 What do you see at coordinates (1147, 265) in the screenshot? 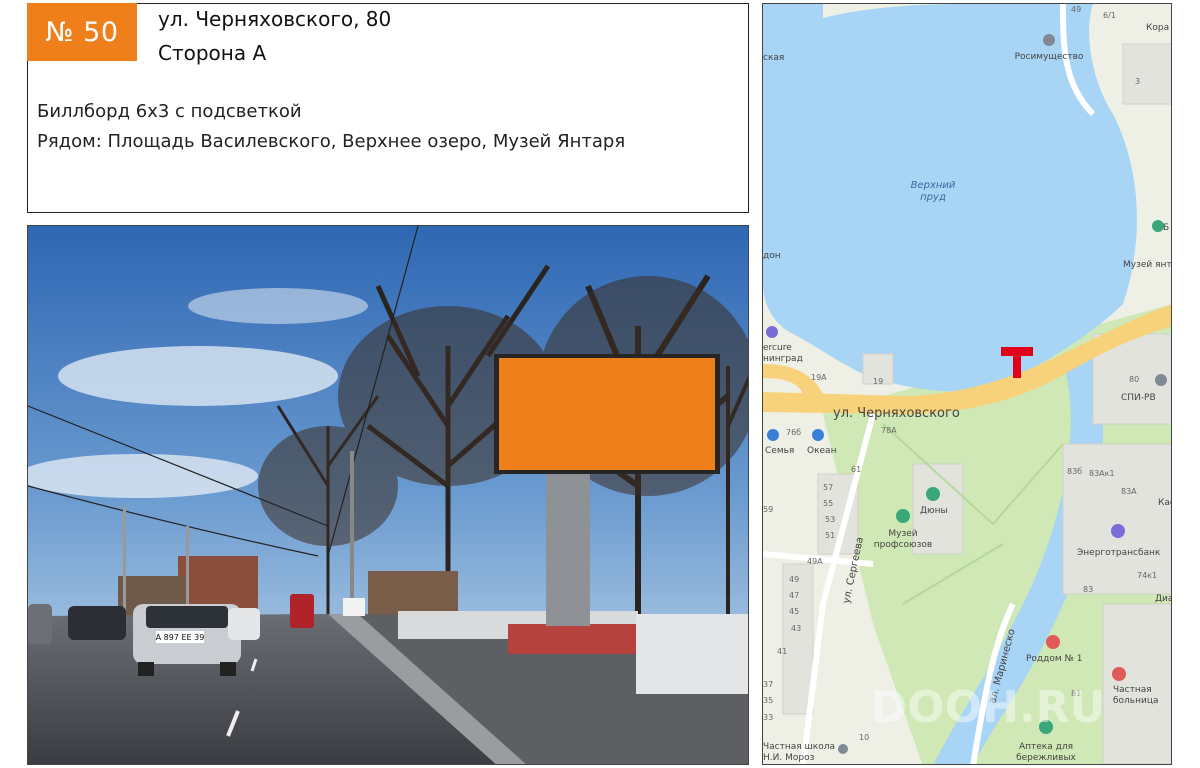
I see `svg-text: Музей янта` at bounding box center [1147, 265].